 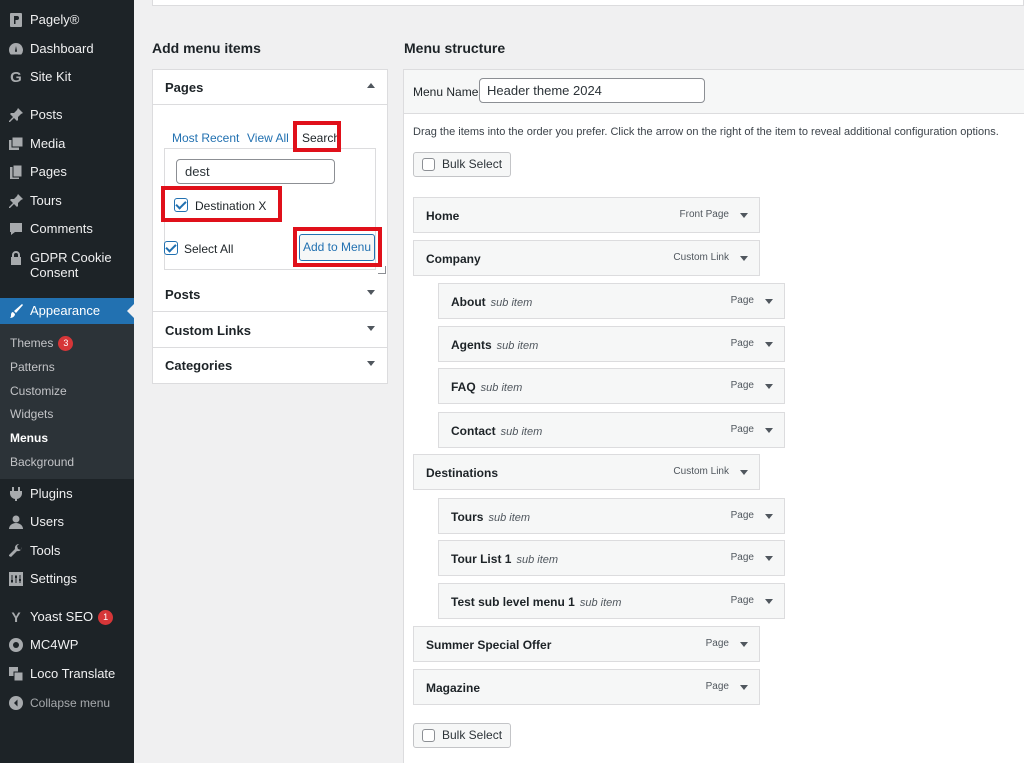 I want to click on media-icon, so click(x=16, y=144).